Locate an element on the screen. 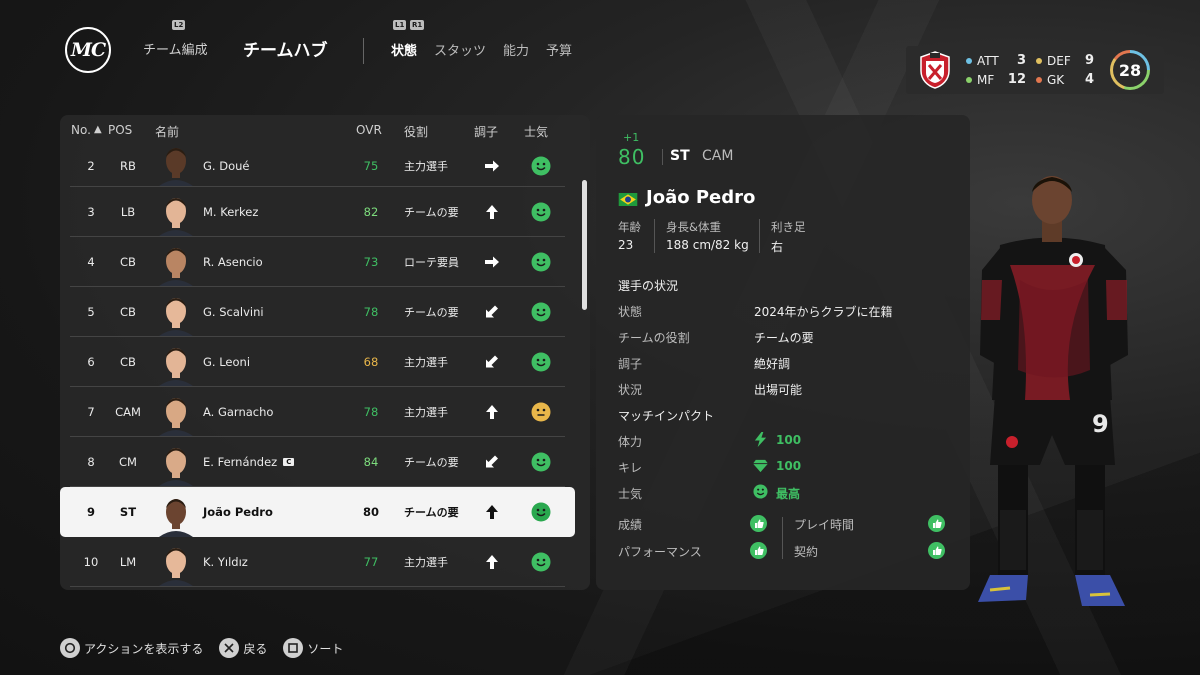  tab-stats: スタッツ is located at coordinates (460, 49).